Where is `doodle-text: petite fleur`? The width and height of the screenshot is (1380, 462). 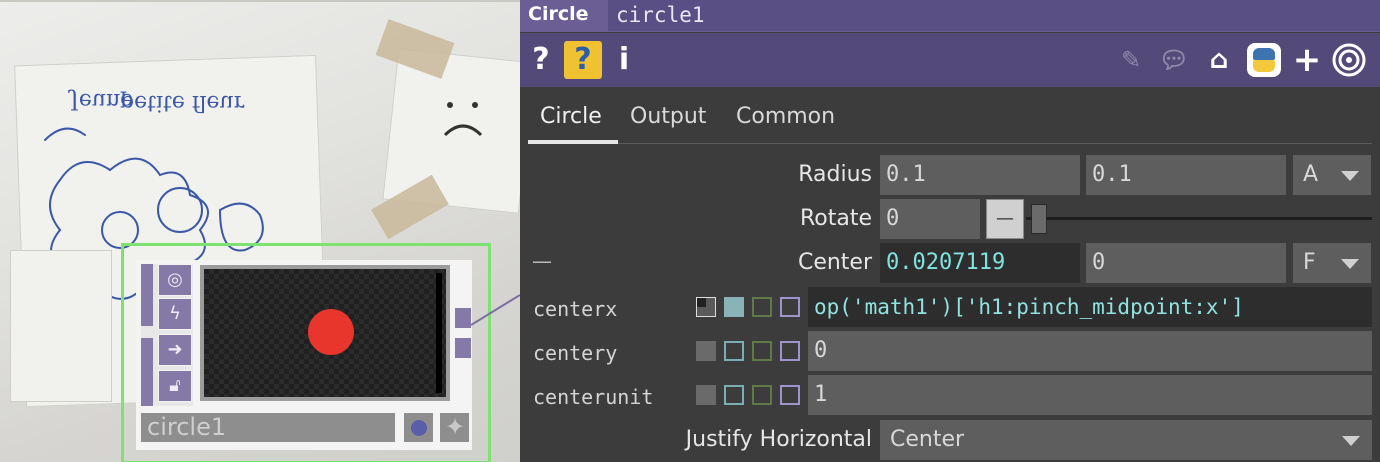 doodle-text: petite fleur is located at coordinates (182, 102).